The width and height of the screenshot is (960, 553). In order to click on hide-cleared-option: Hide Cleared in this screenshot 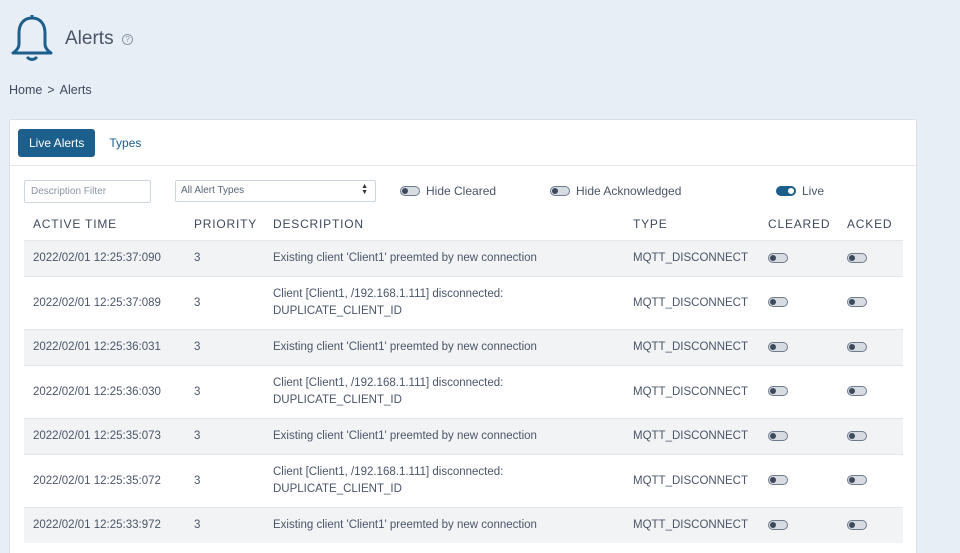, I will do `click(448, 191)`.